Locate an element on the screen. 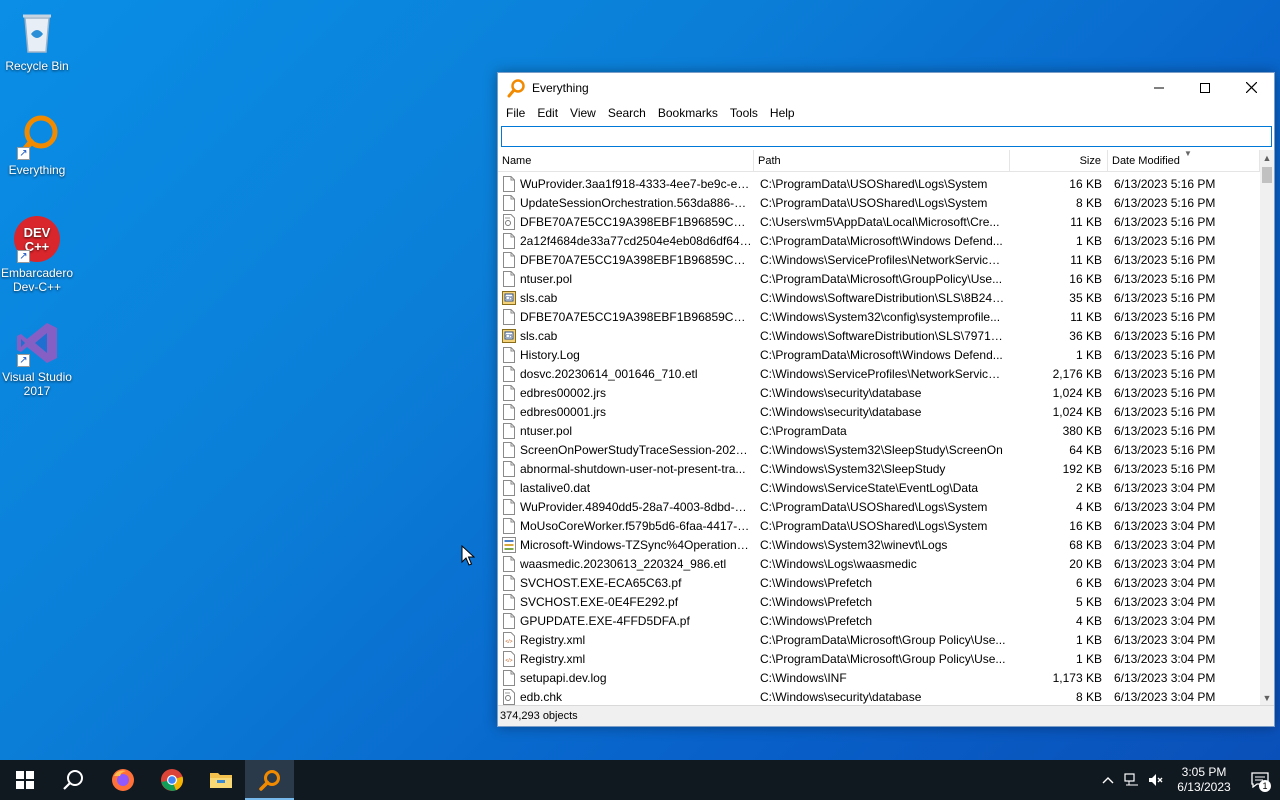  cell-name: lastalive0.dat is located at coordinates (626, 487).